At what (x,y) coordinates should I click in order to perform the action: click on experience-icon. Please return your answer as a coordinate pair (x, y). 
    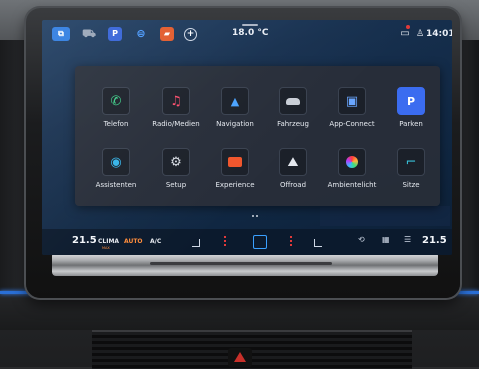
    Looking at the image, I should click on (235, 162).